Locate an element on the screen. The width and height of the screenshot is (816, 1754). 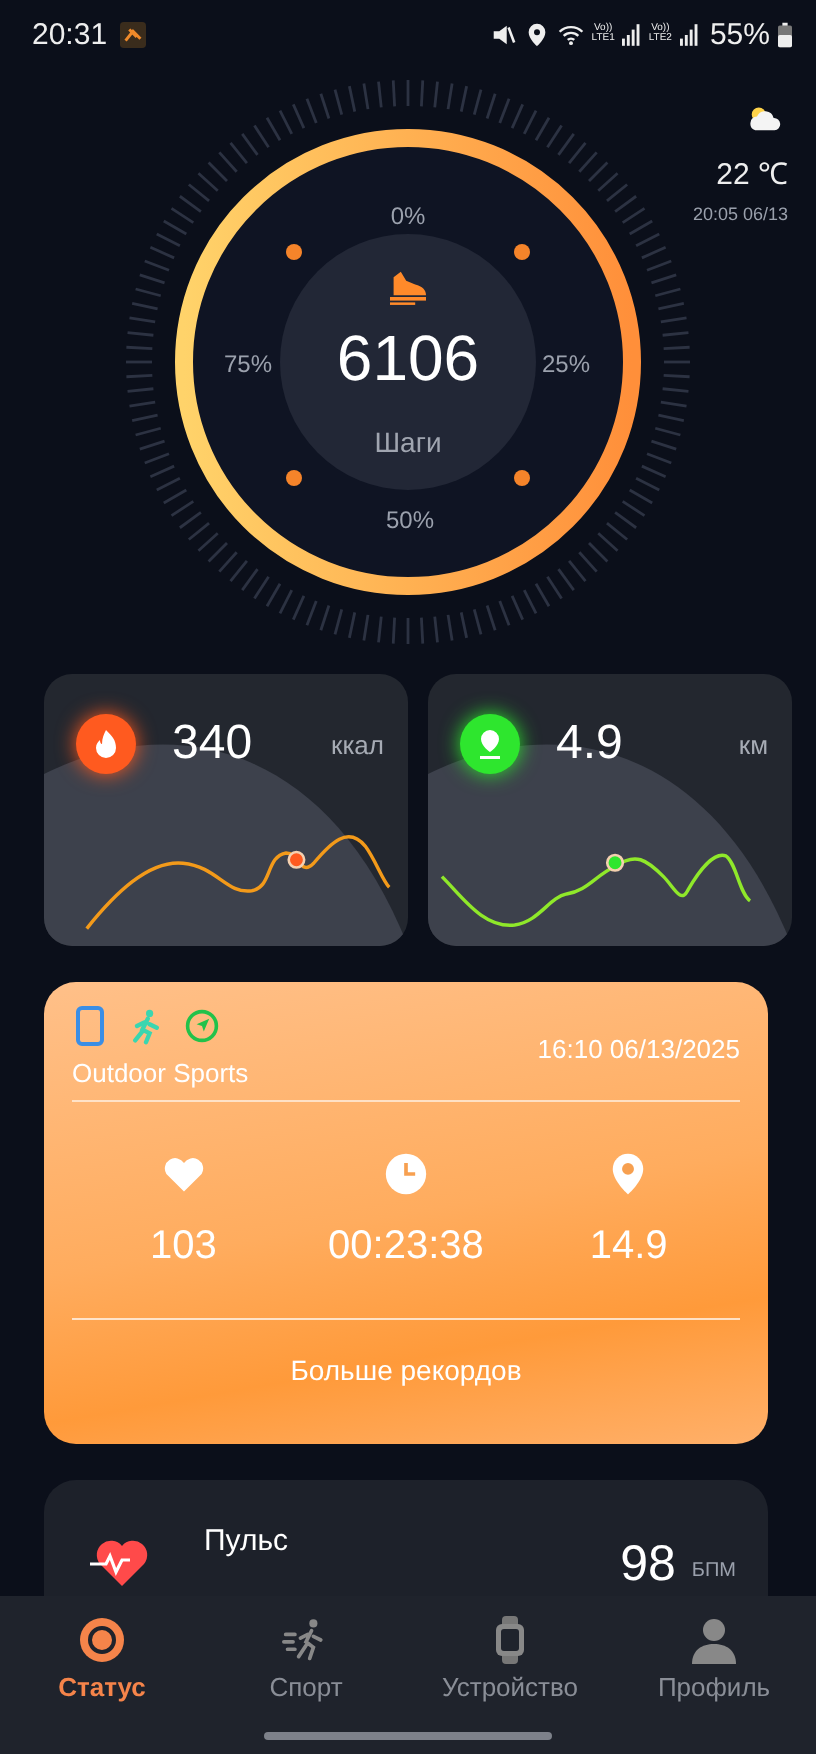
metric-value: 4.9 is located at coordinates (590, 744).